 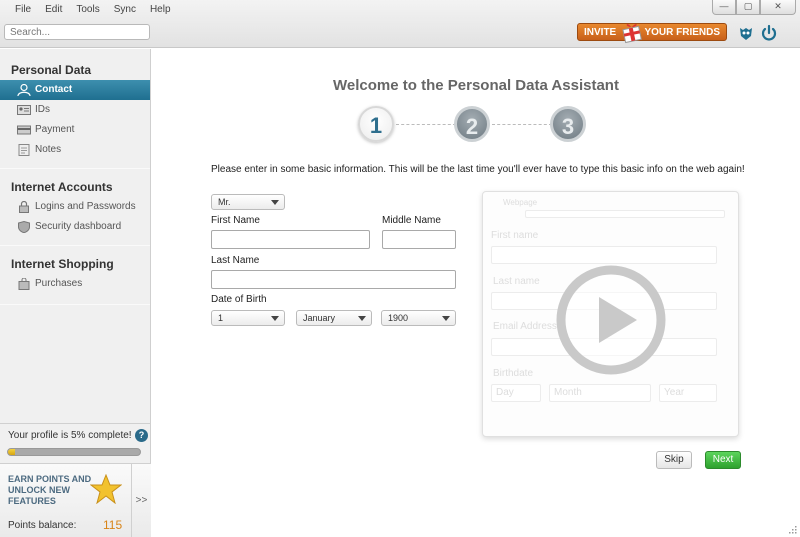 What do you see at coordinates (239, 299) in the screenshot?
I see `dob-label: Date of Birth` at bounding box center [239, 299].